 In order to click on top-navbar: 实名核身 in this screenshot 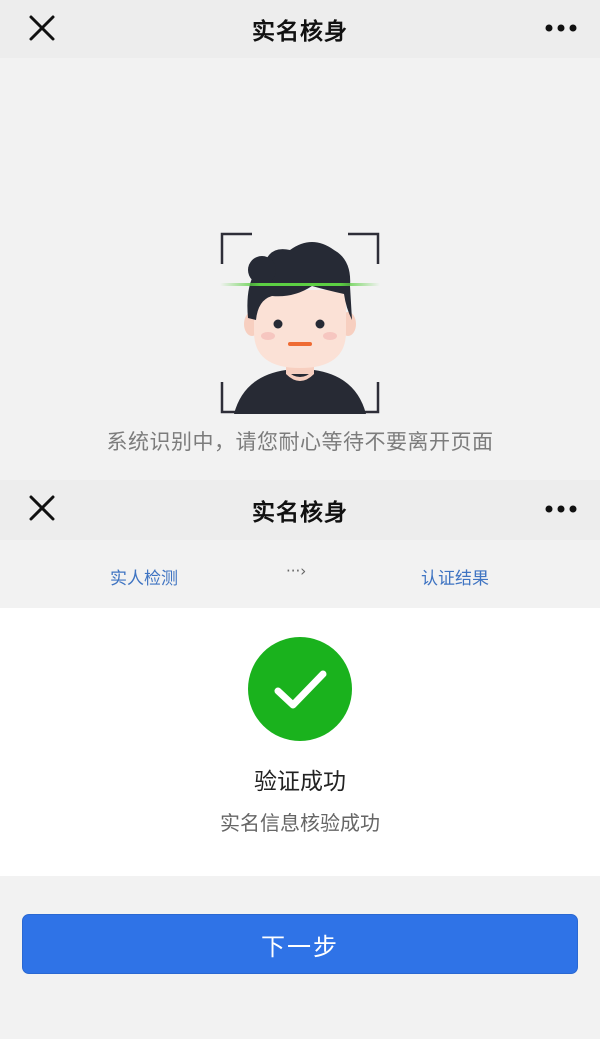, I will do `click(300, 29)`.